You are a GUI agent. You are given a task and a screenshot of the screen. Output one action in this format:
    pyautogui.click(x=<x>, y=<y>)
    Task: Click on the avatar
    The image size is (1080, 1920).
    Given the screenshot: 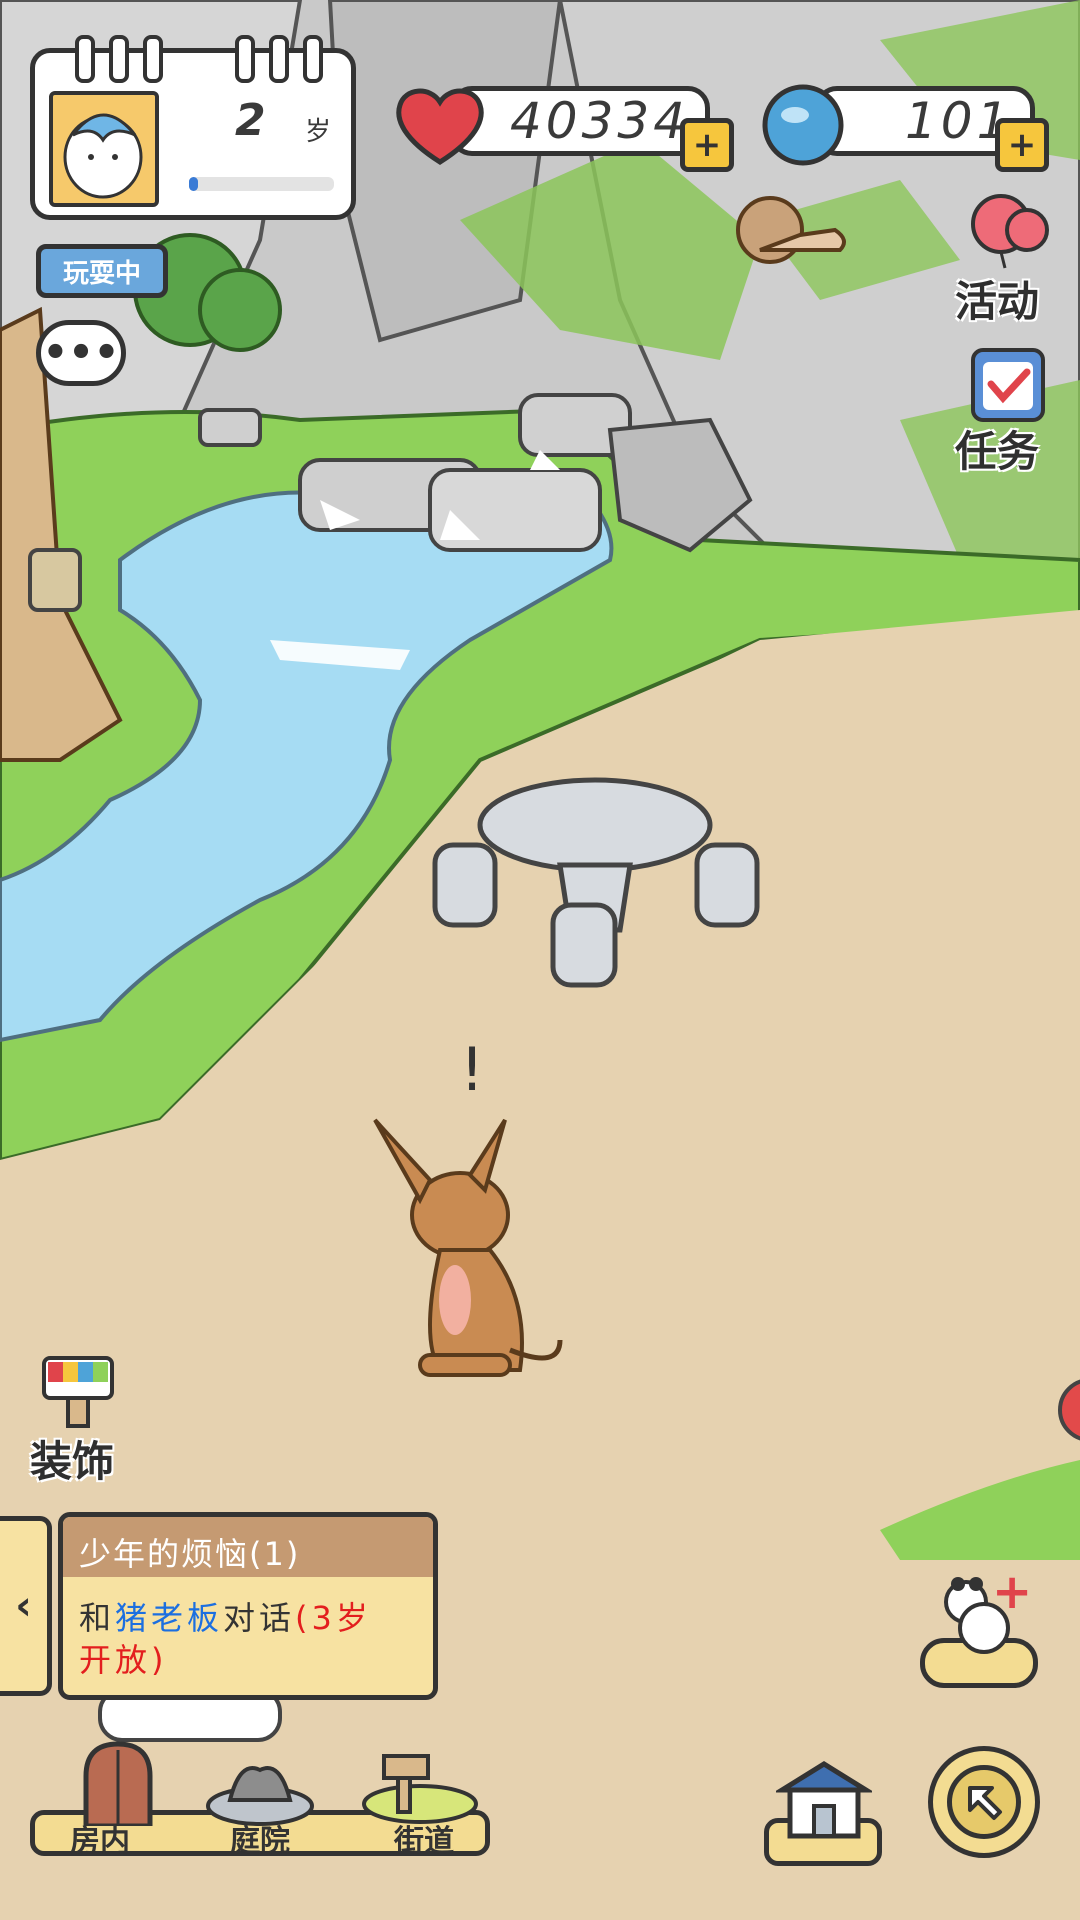 What is the action you would take?
    pyautogui.click(x=104, y=149)
    